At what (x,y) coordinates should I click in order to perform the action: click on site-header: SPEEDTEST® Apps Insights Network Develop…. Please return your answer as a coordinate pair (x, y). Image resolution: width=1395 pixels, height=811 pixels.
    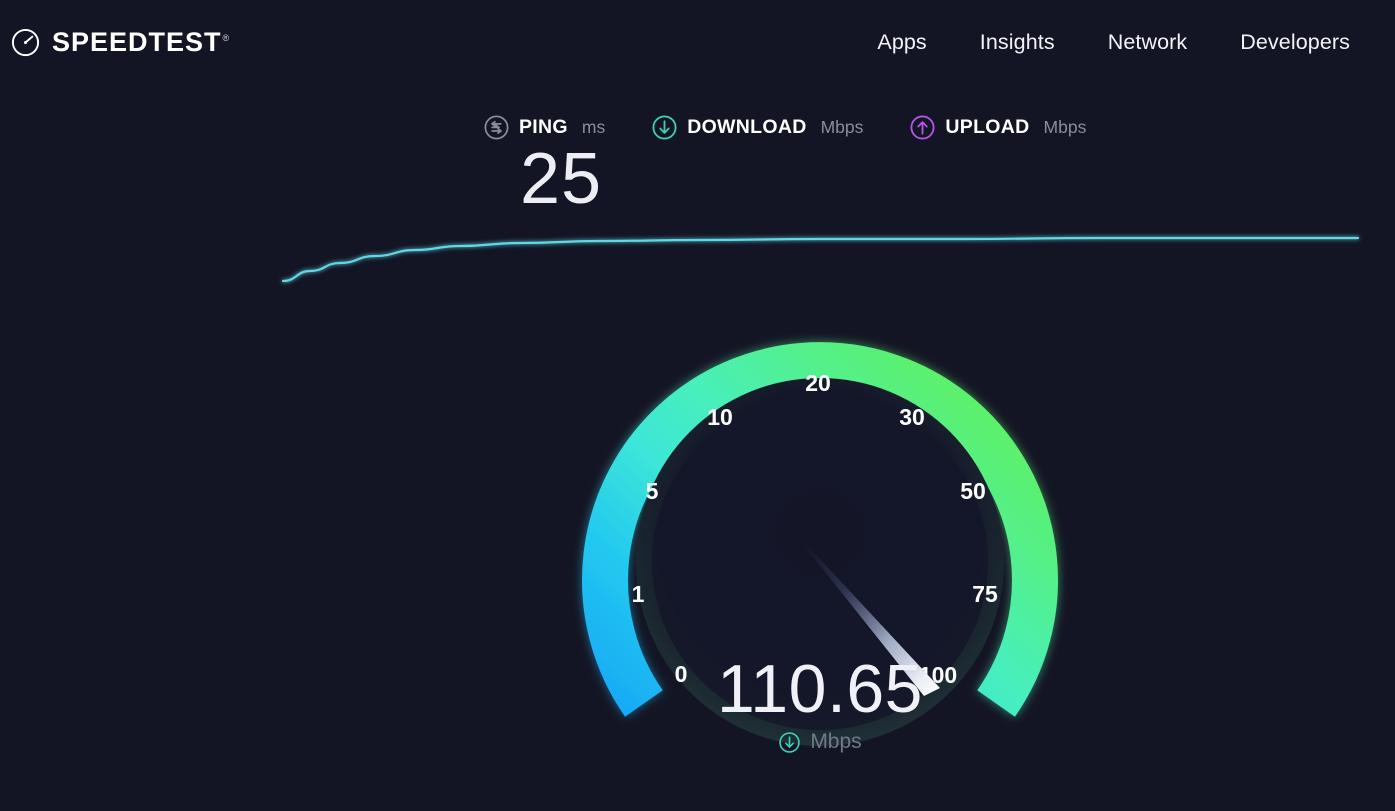
    Looking at the image, I should click on (697, 42).